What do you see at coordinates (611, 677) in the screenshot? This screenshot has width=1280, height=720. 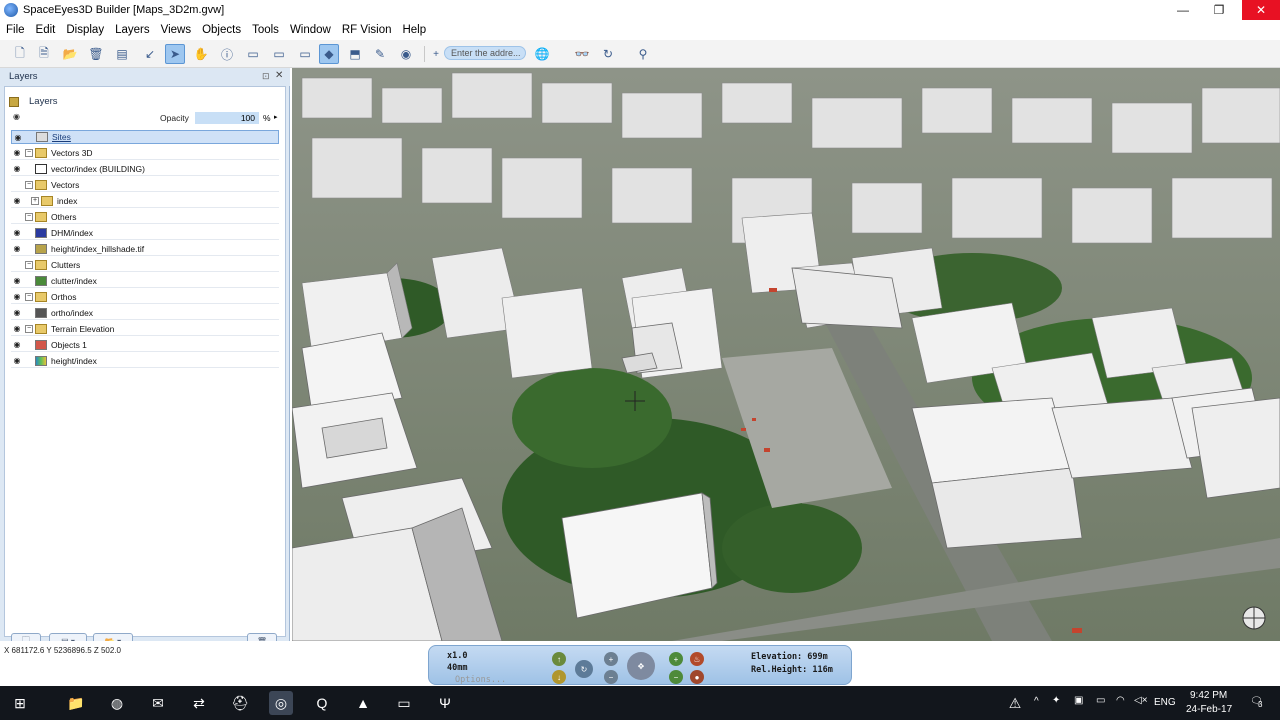 I see `zoom-out-icon: −` at bounding box center [611, 677].